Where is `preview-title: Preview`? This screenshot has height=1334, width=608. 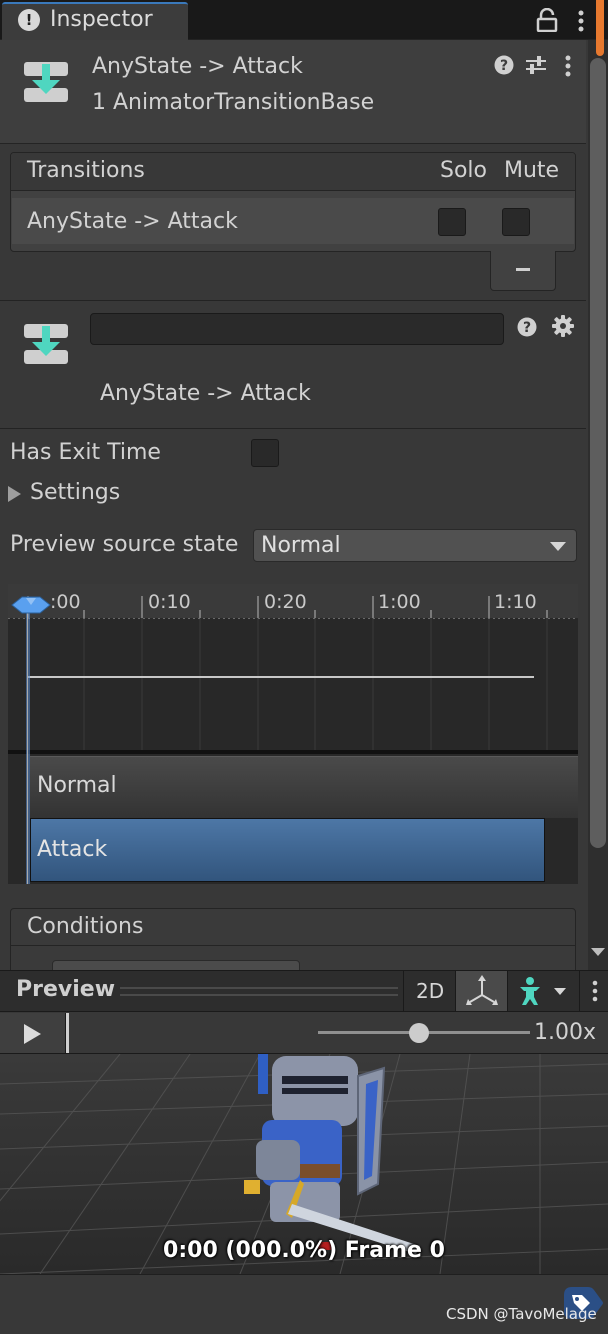
preview-title: Preview is located at coordinates (66, 989).